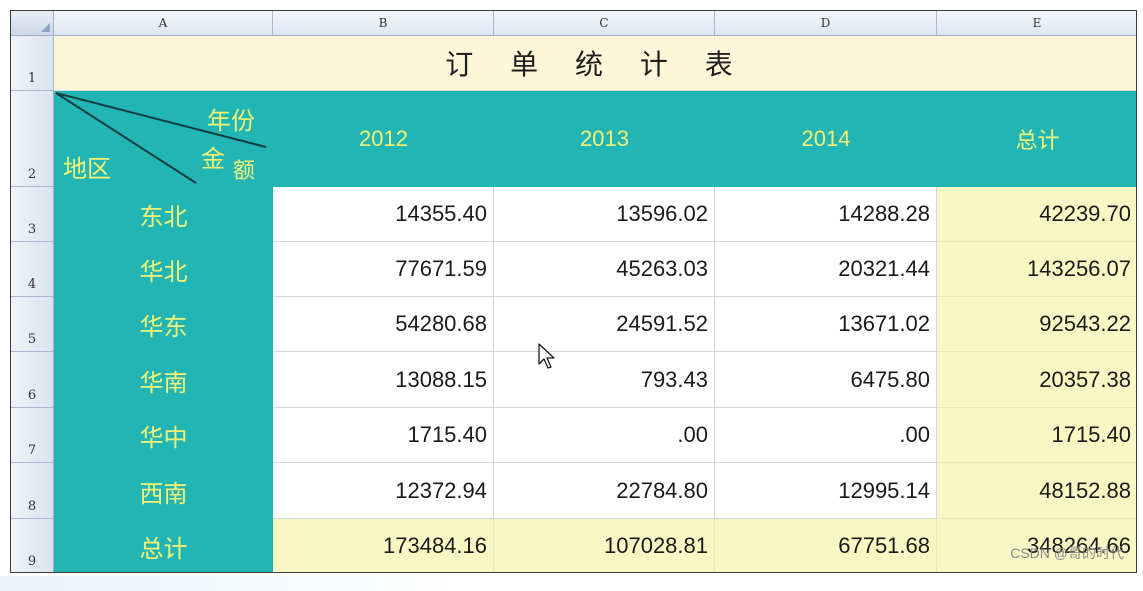 The width and height of the screenshot is (1143, 591). Describe the element at coordinates (383, 23) in the screenshot. I see `column-header-b: B` at that location.